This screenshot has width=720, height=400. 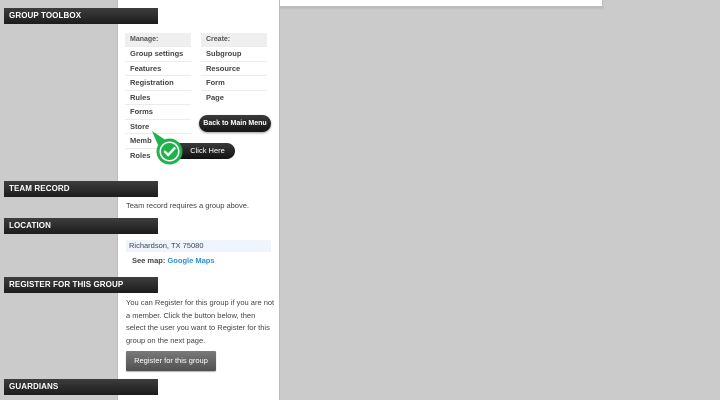 What do you see at coordinates (171, 361) in the screenshot?
I see `register-for-group-button: Register for this group` at bounding box center [171, 361].